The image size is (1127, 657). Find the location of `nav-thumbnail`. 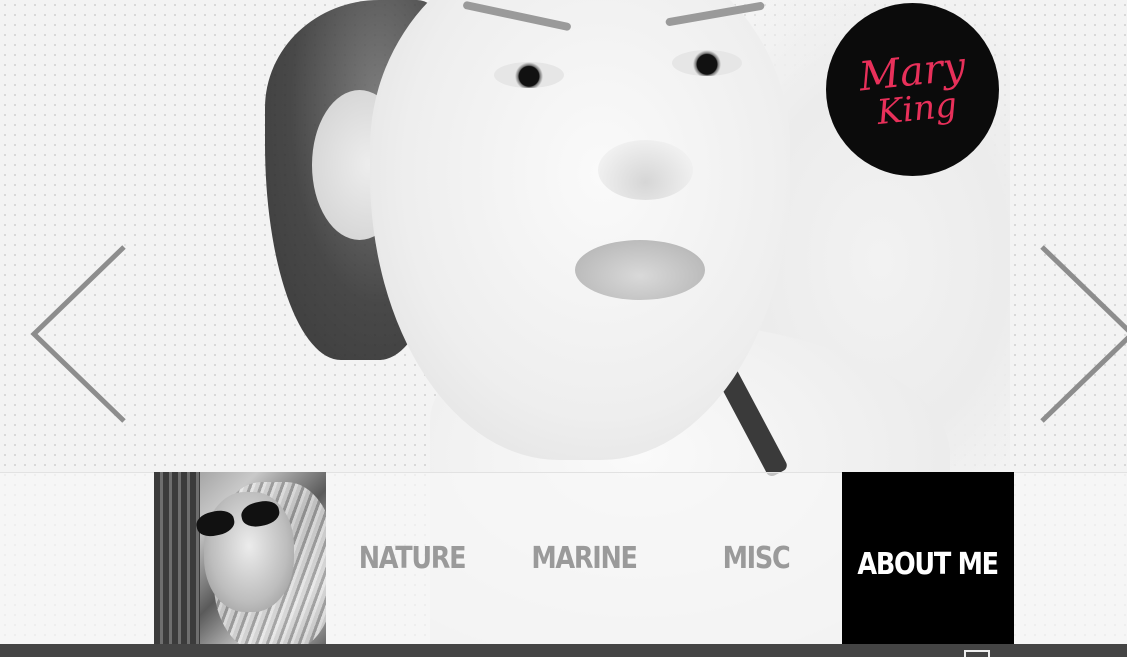

nav-thumbnail is located at coordinates (240, 558).